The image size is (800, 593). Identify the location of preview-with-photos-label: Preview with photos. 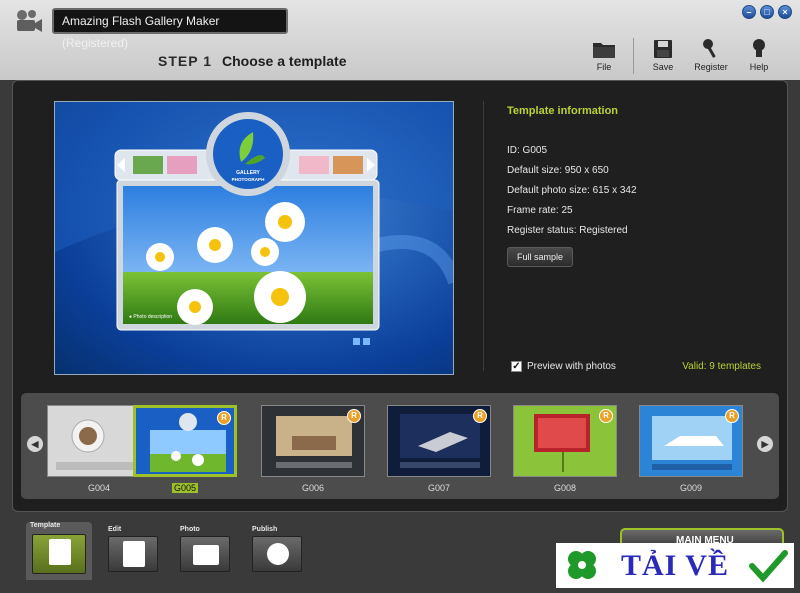
(571, 366).